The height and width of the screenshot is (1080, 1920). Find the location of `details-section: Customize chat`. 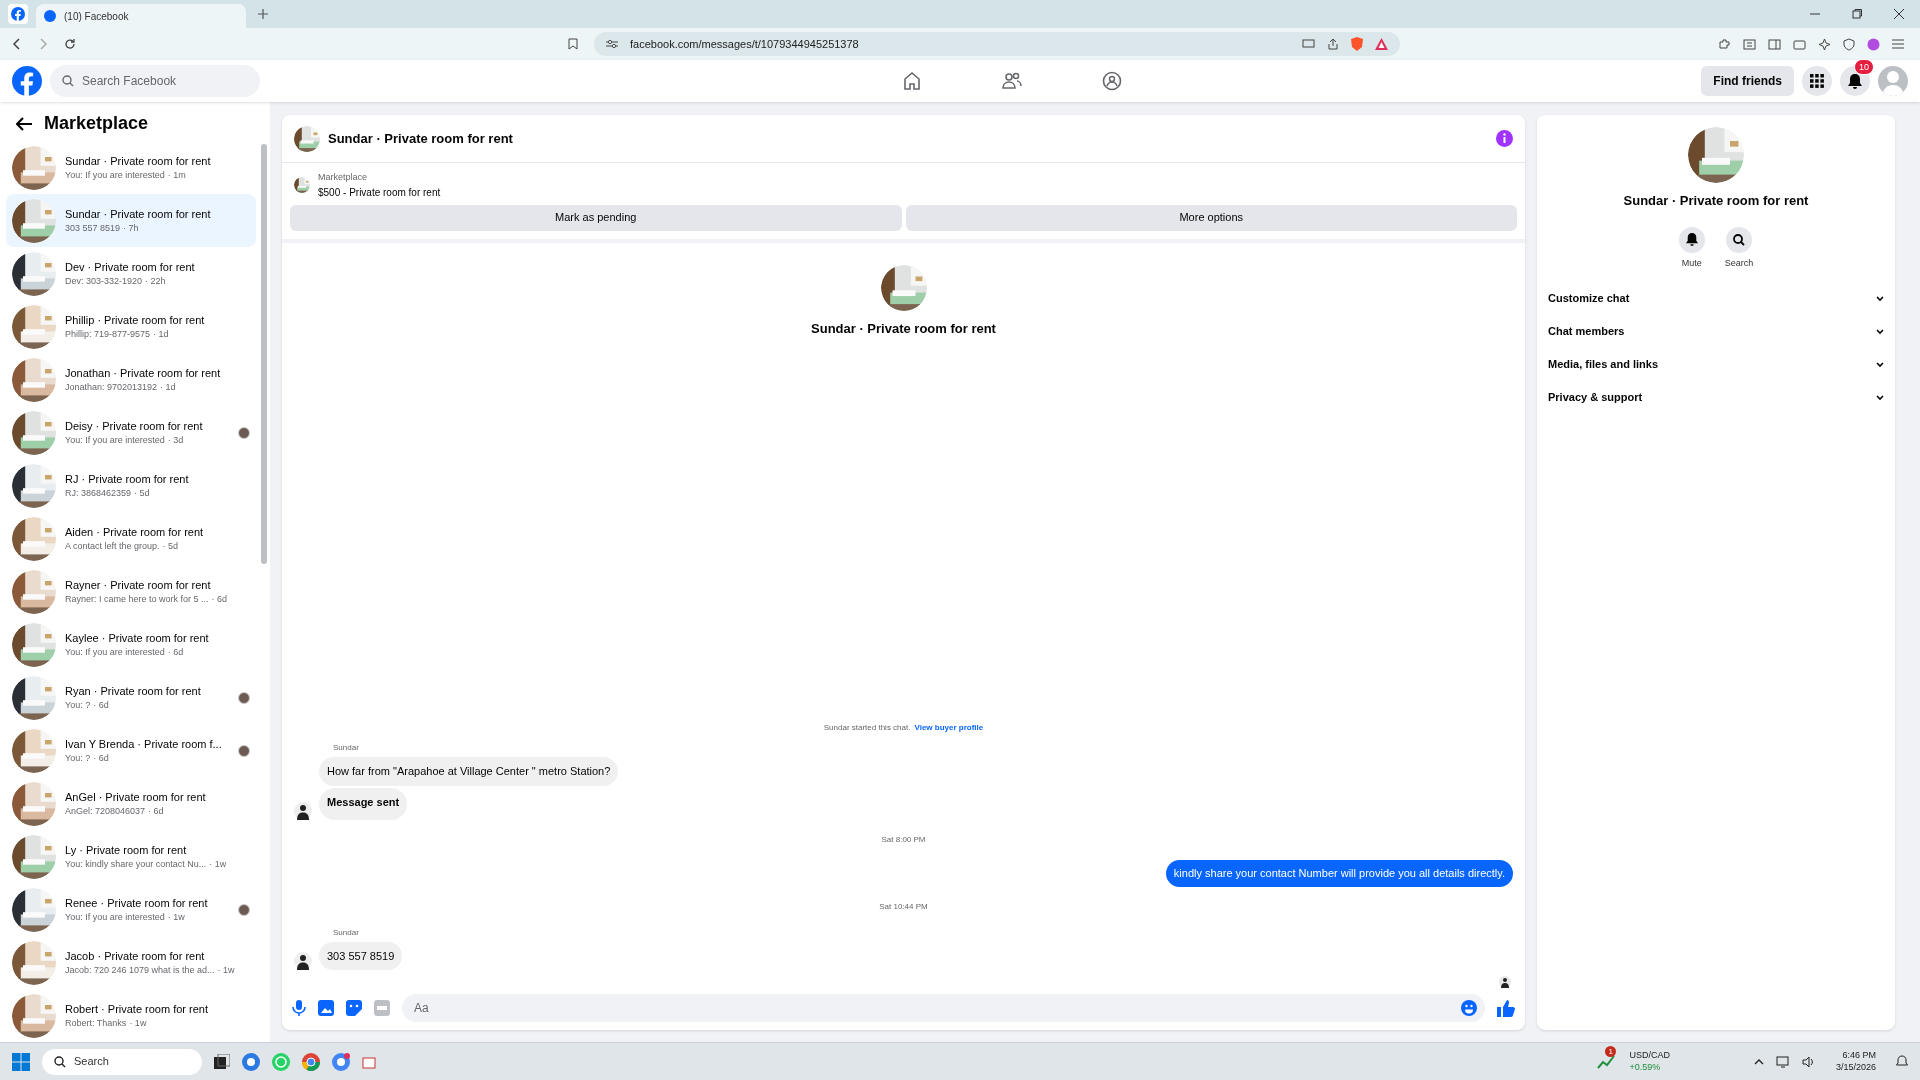

details-section: Customize chat is located at coordinates (1716, 298).